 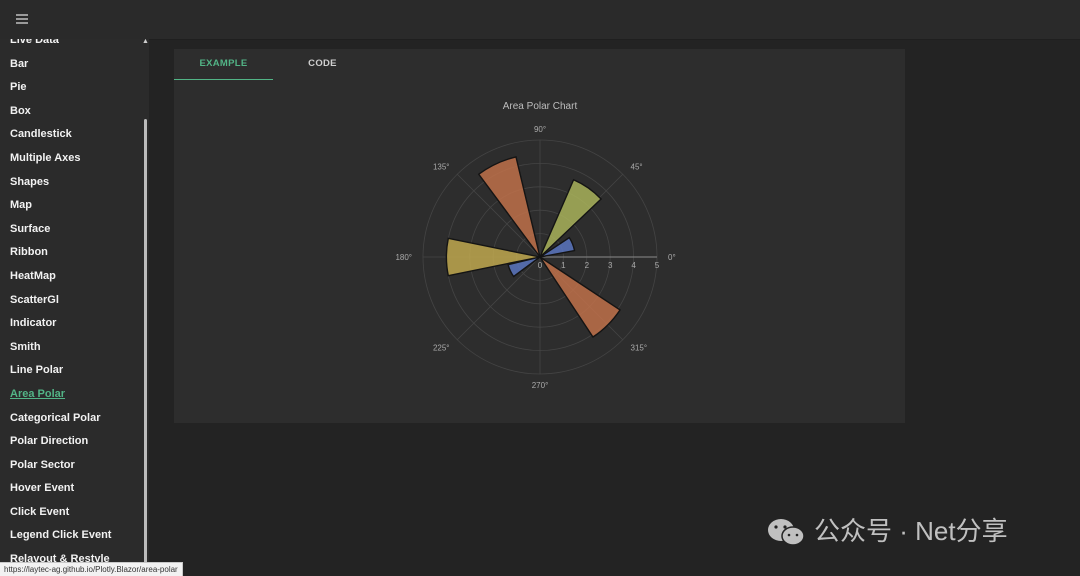 What do you see at coordinates (657, 265) in the screenshot?
I see `radial-tick-label: 5` at bounding box center [657, 265].